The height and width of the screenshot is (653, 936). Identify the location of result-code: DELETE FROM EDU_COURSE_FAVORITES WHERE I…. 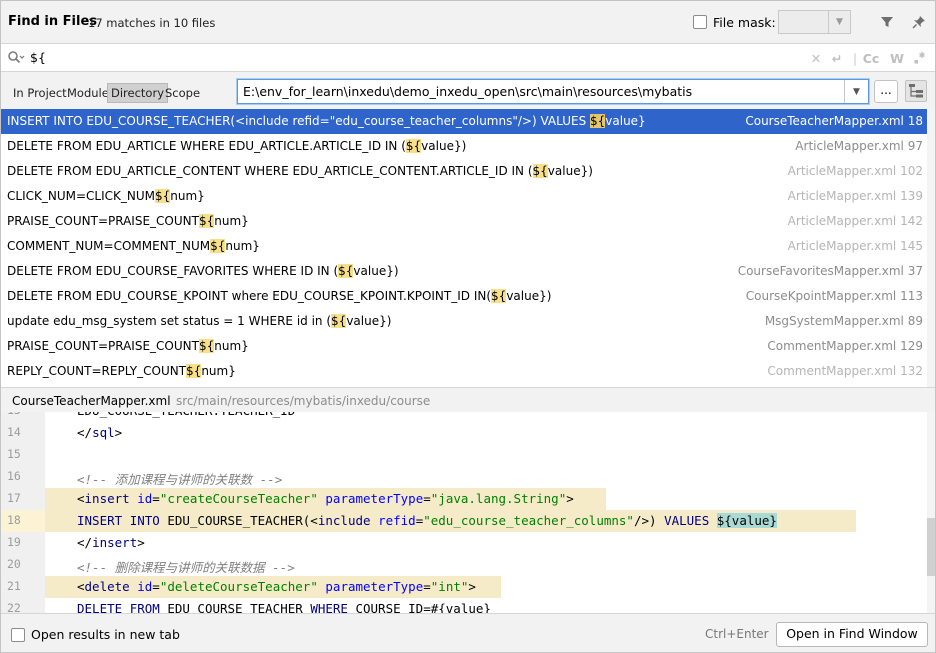
(203, 271).